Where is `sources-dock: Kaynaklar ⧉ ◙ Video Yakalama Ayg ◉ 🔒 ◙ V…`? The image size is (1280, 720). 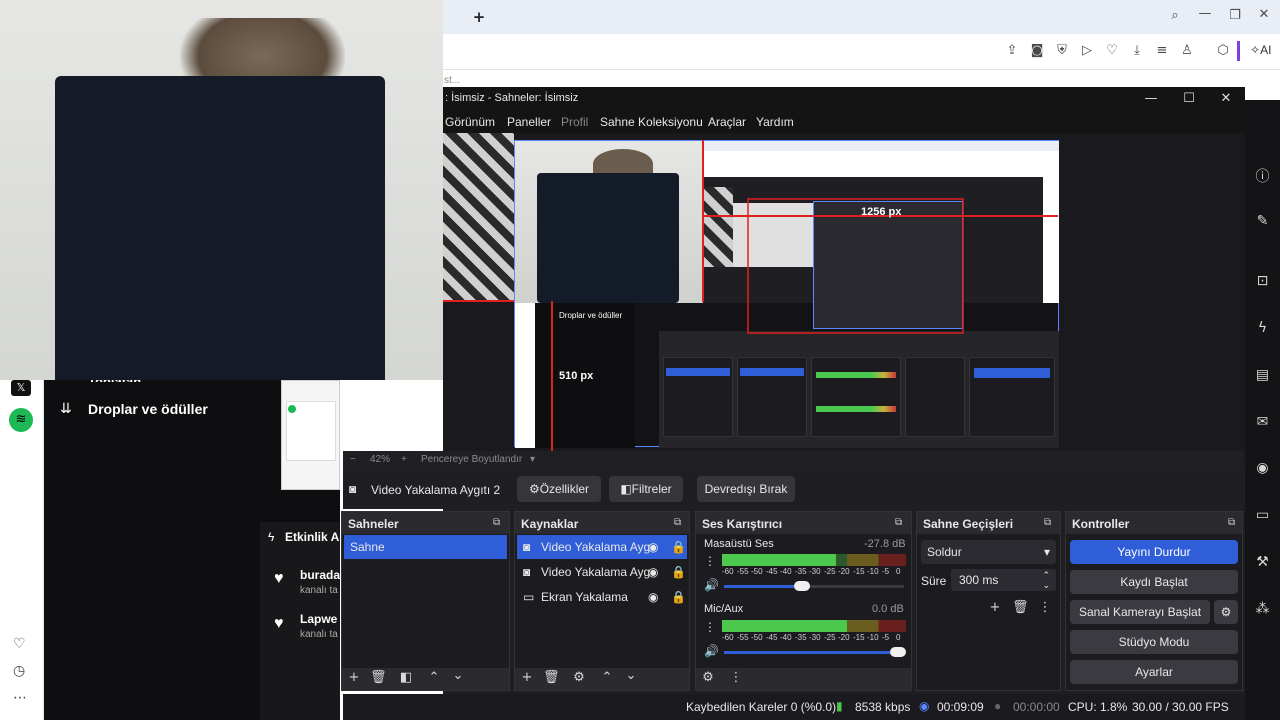 sources-dock: Kaynaklar ⧉ ◙ Video Yakalama Ayg ◉ 🔒 ◙ V… is located at coordinates (602, 601).